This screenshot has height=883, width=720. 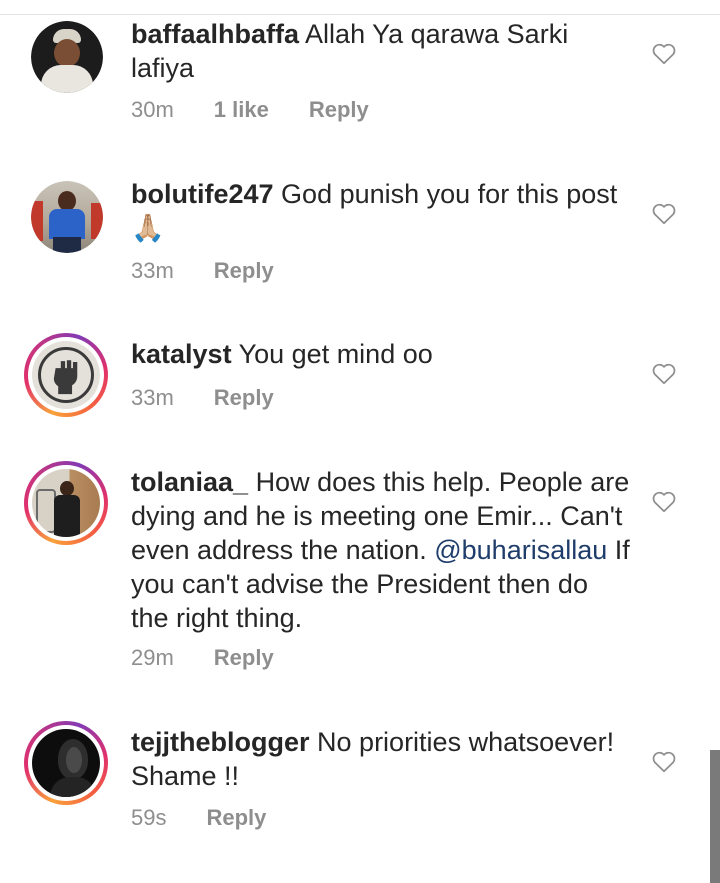 I want to click on comment-meta: 59s Reply, so click(x=198, y=818).